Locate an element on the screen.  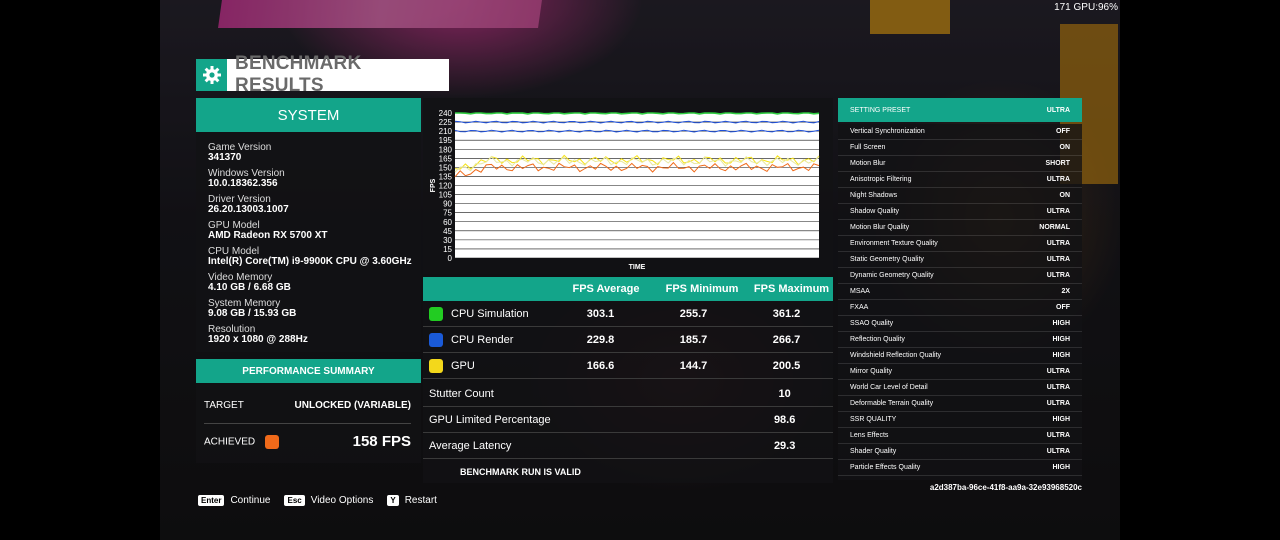
setting-label: Deformable Terrain Quality is located at coordinates (892, 403).